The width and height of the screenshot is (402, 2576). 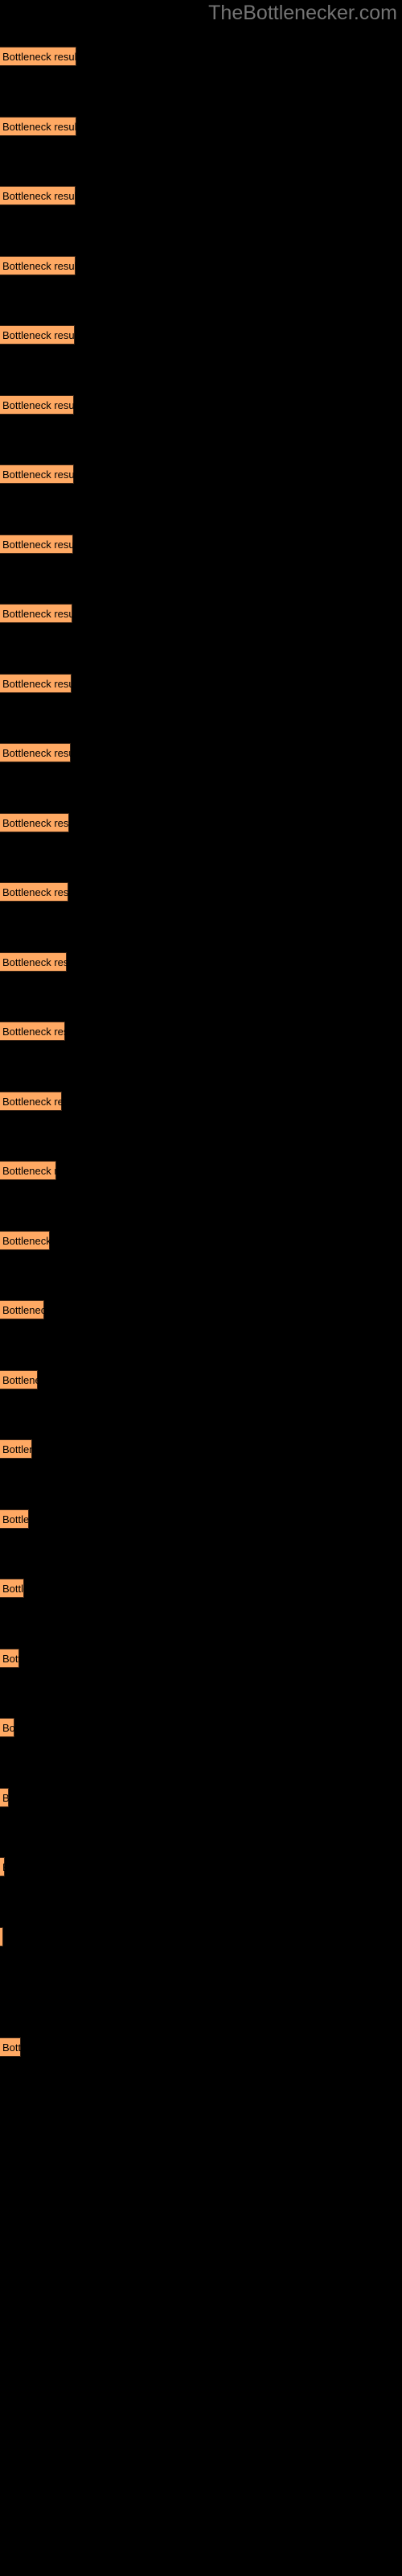 What do you see at coordinates (0, 1977) in the screenshot?
I see `bar-row` at bounding box center [0, 1977].